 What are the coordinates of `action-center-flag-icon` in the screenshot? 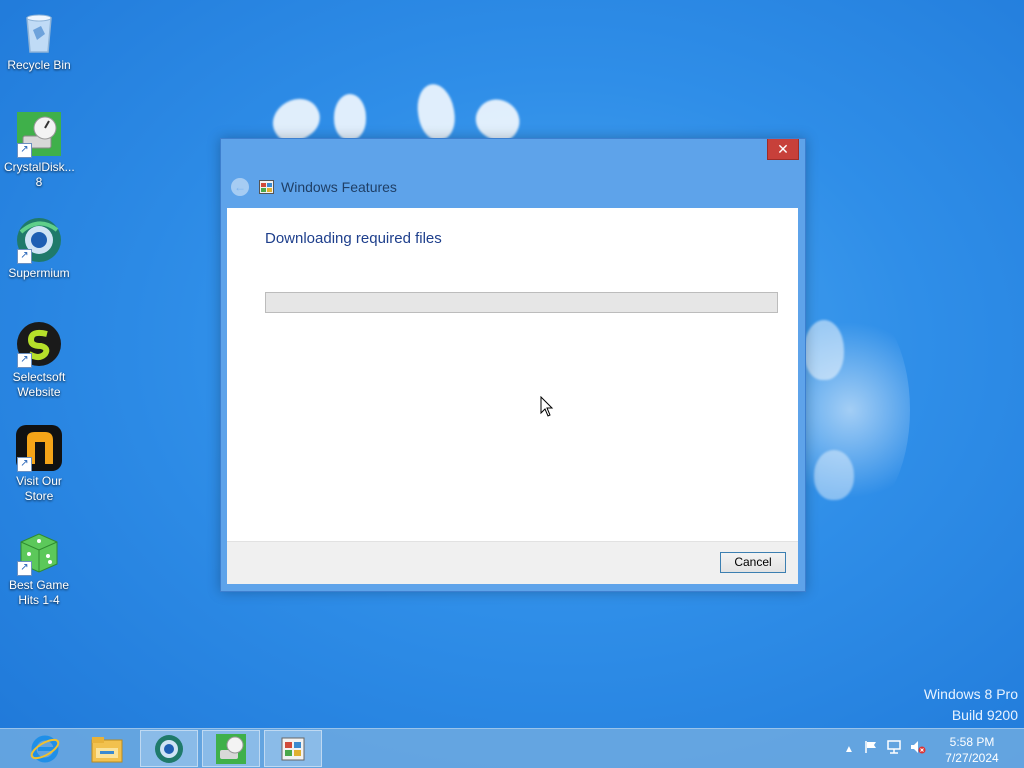 It's located at (871, 749).